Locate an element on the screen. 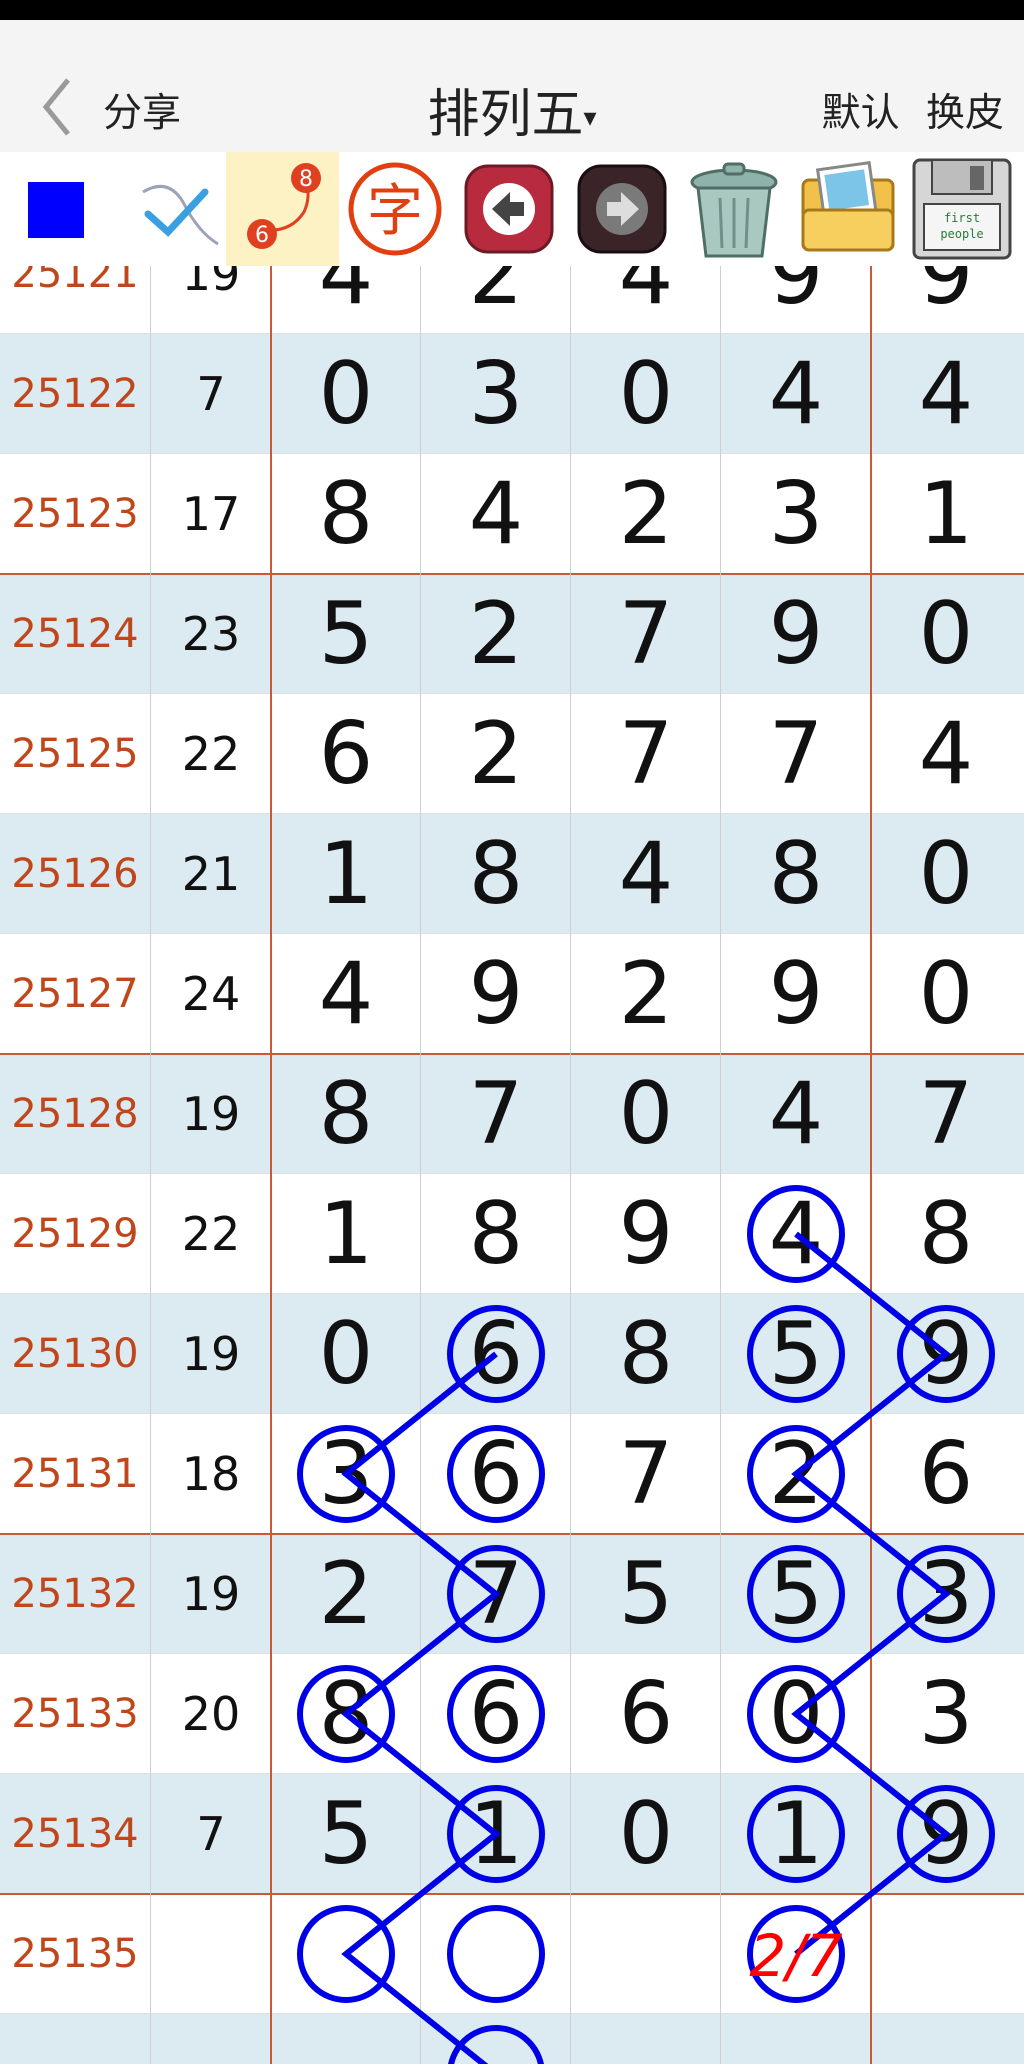 The height and width of the screenshot is (2064, 1024). drawing-toolbar: 6 8 字 first people is located at coordinates (512, 209).